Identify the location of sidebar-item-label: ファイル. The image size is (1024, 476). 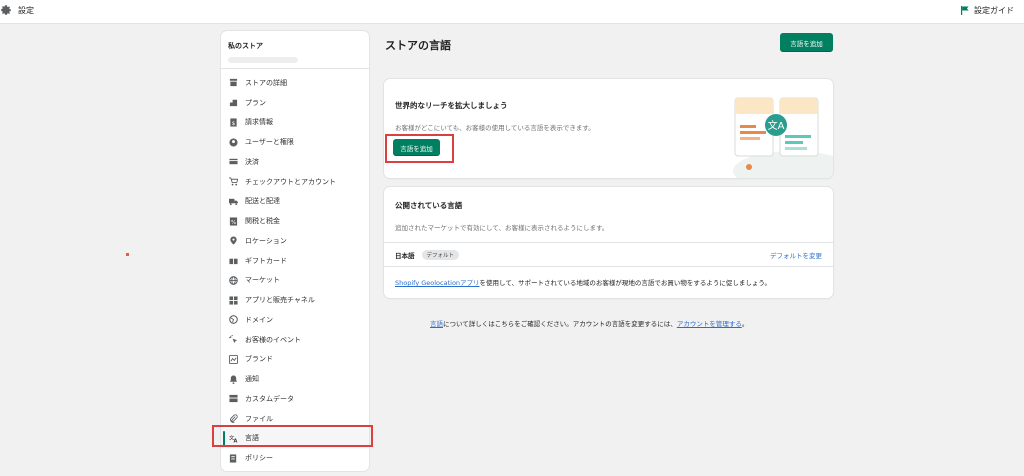
(259, 418).